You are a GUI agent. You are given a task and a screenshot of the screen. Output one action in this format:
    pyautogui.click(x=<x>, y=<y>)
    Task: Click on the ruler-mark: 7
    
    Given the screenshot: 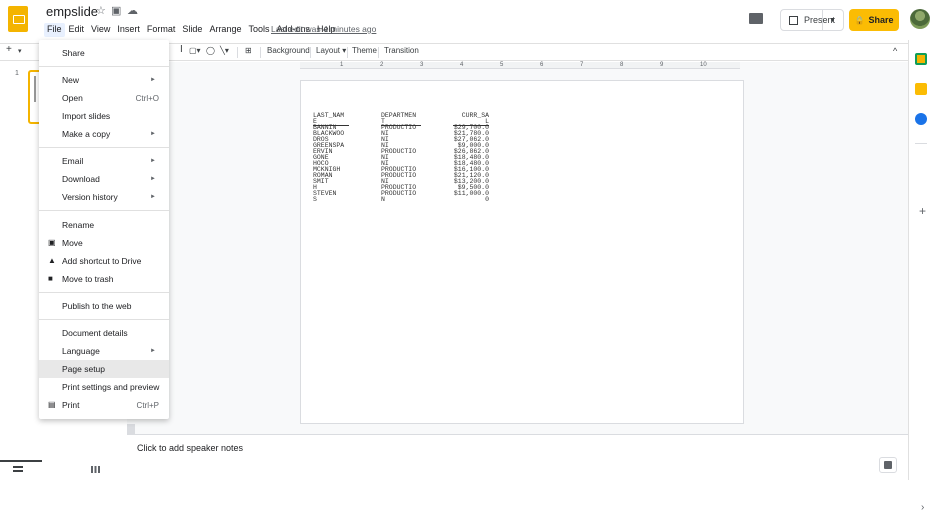 What is the action you would take?
    pyautogui.click(x=582, y=65)
    